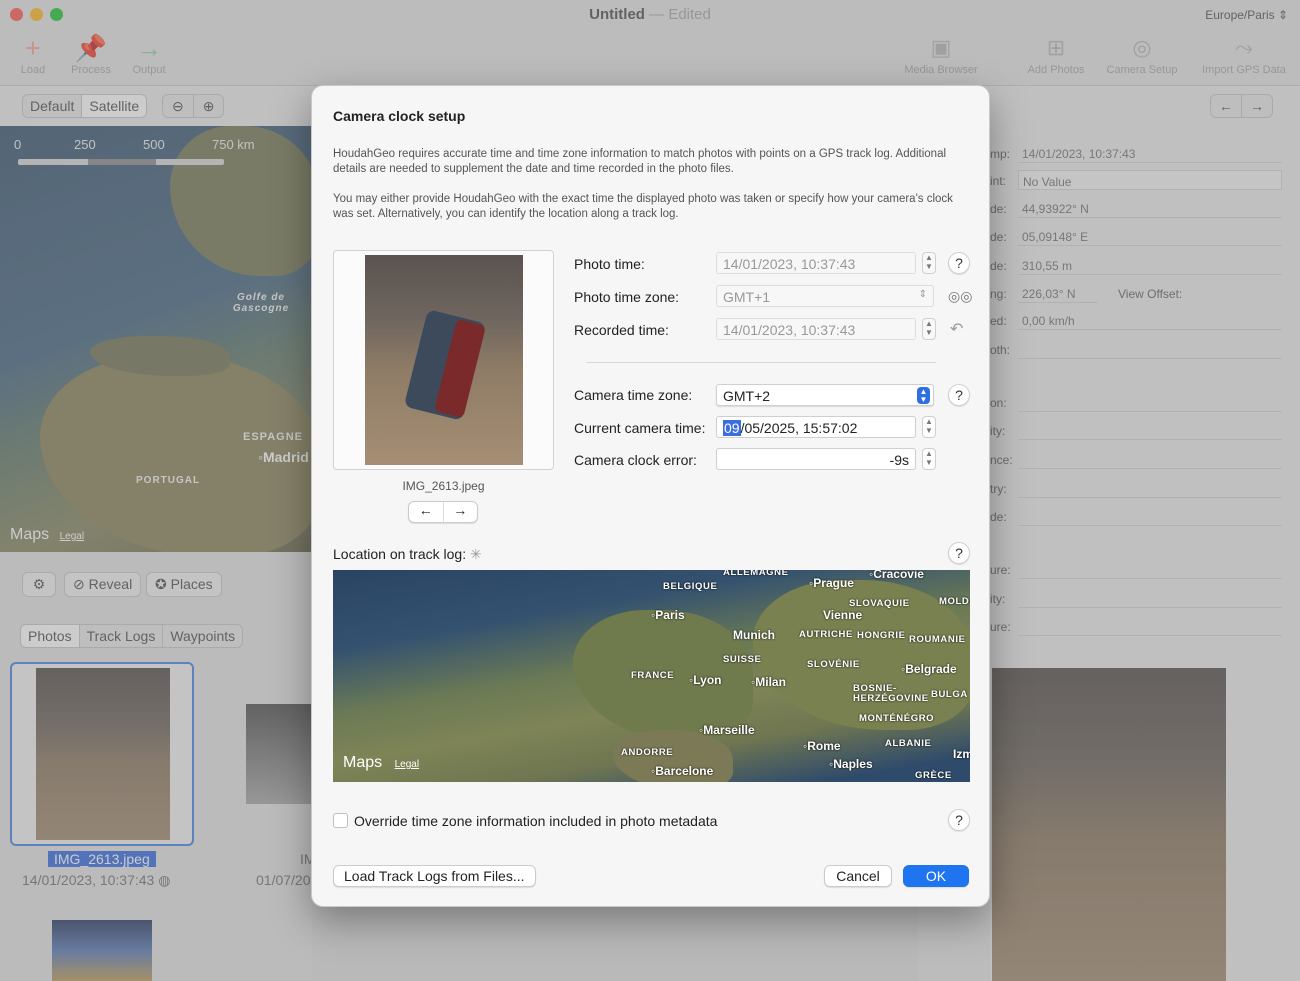 This screenshot has width=1300, height=981. Describe the element at coordinates (825, 395) in the screenshot. I see `camera-tz-popup: GMT+2 ▲ ▼` at that location.